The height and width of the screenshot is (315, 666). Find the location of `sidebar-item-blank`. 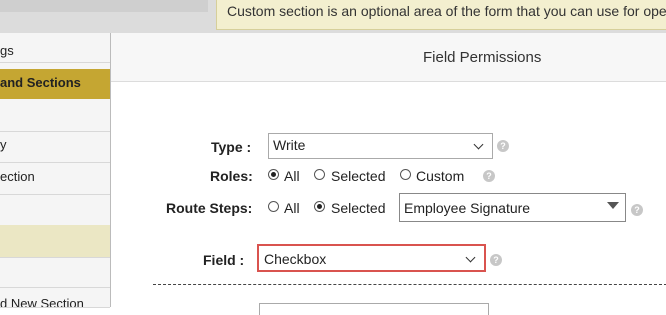

sidebar-item-blank is located at coordinates (55, 115).